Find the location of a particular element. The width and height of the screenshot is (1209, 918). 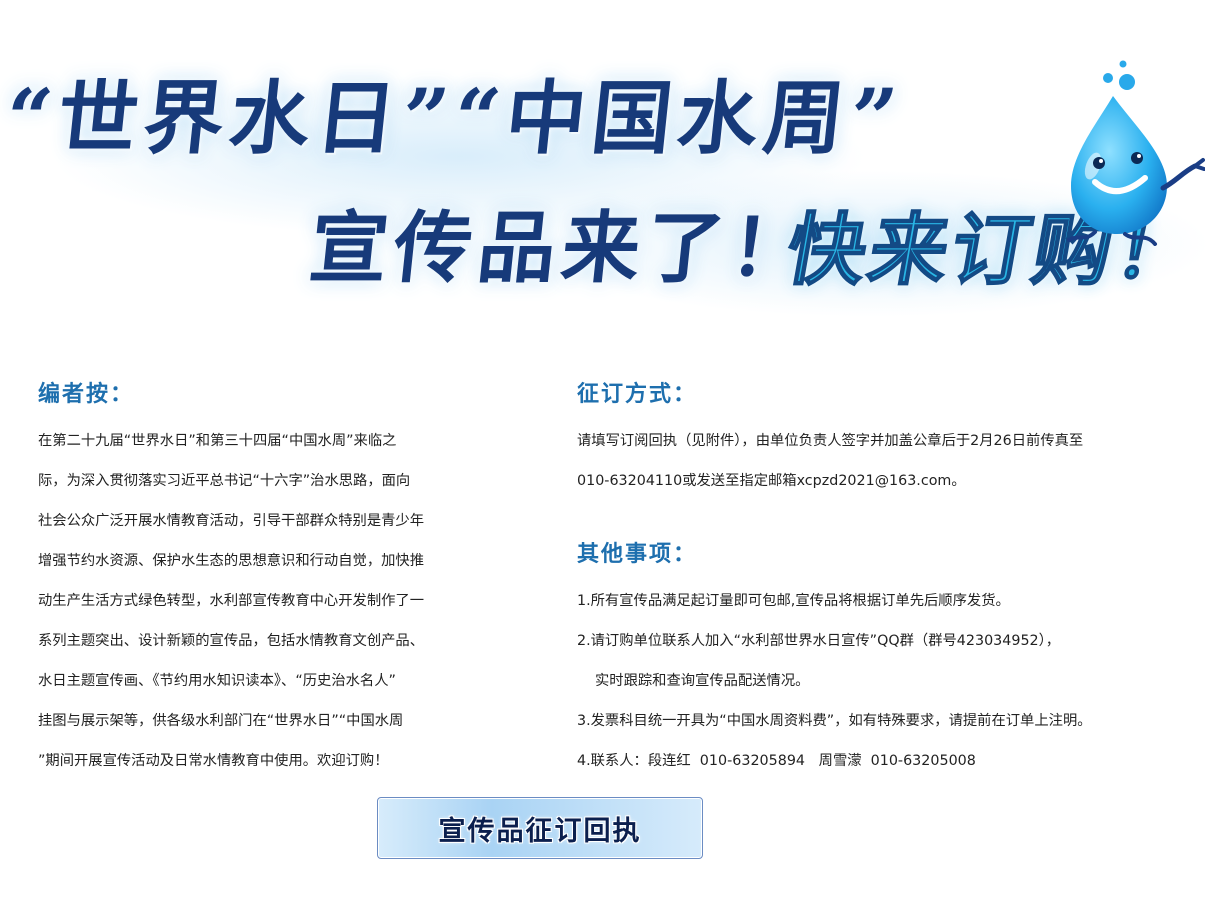

editor-note-heading: 编者按： is located at coordinates (86, 394).